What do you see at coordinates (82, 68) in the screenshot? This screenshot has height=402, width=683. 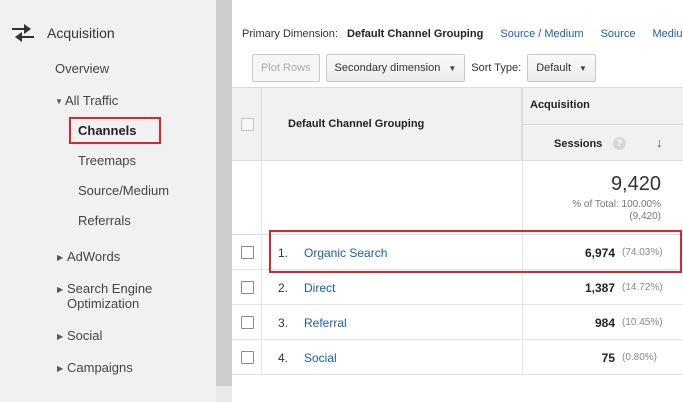 I see `sidebar-item-overview: Overview` at bounding box center [82, 68].